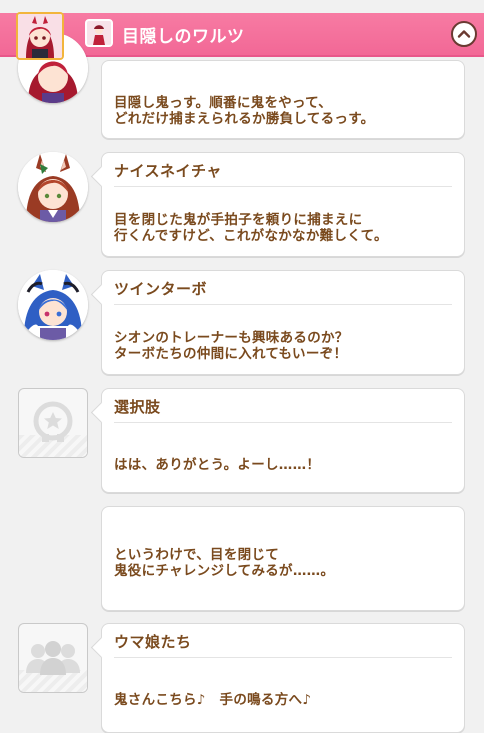 Image resolution: width=484 pixels, height=733 pixels. I want to click on choice-placeholder-icon, so click(53, 423).